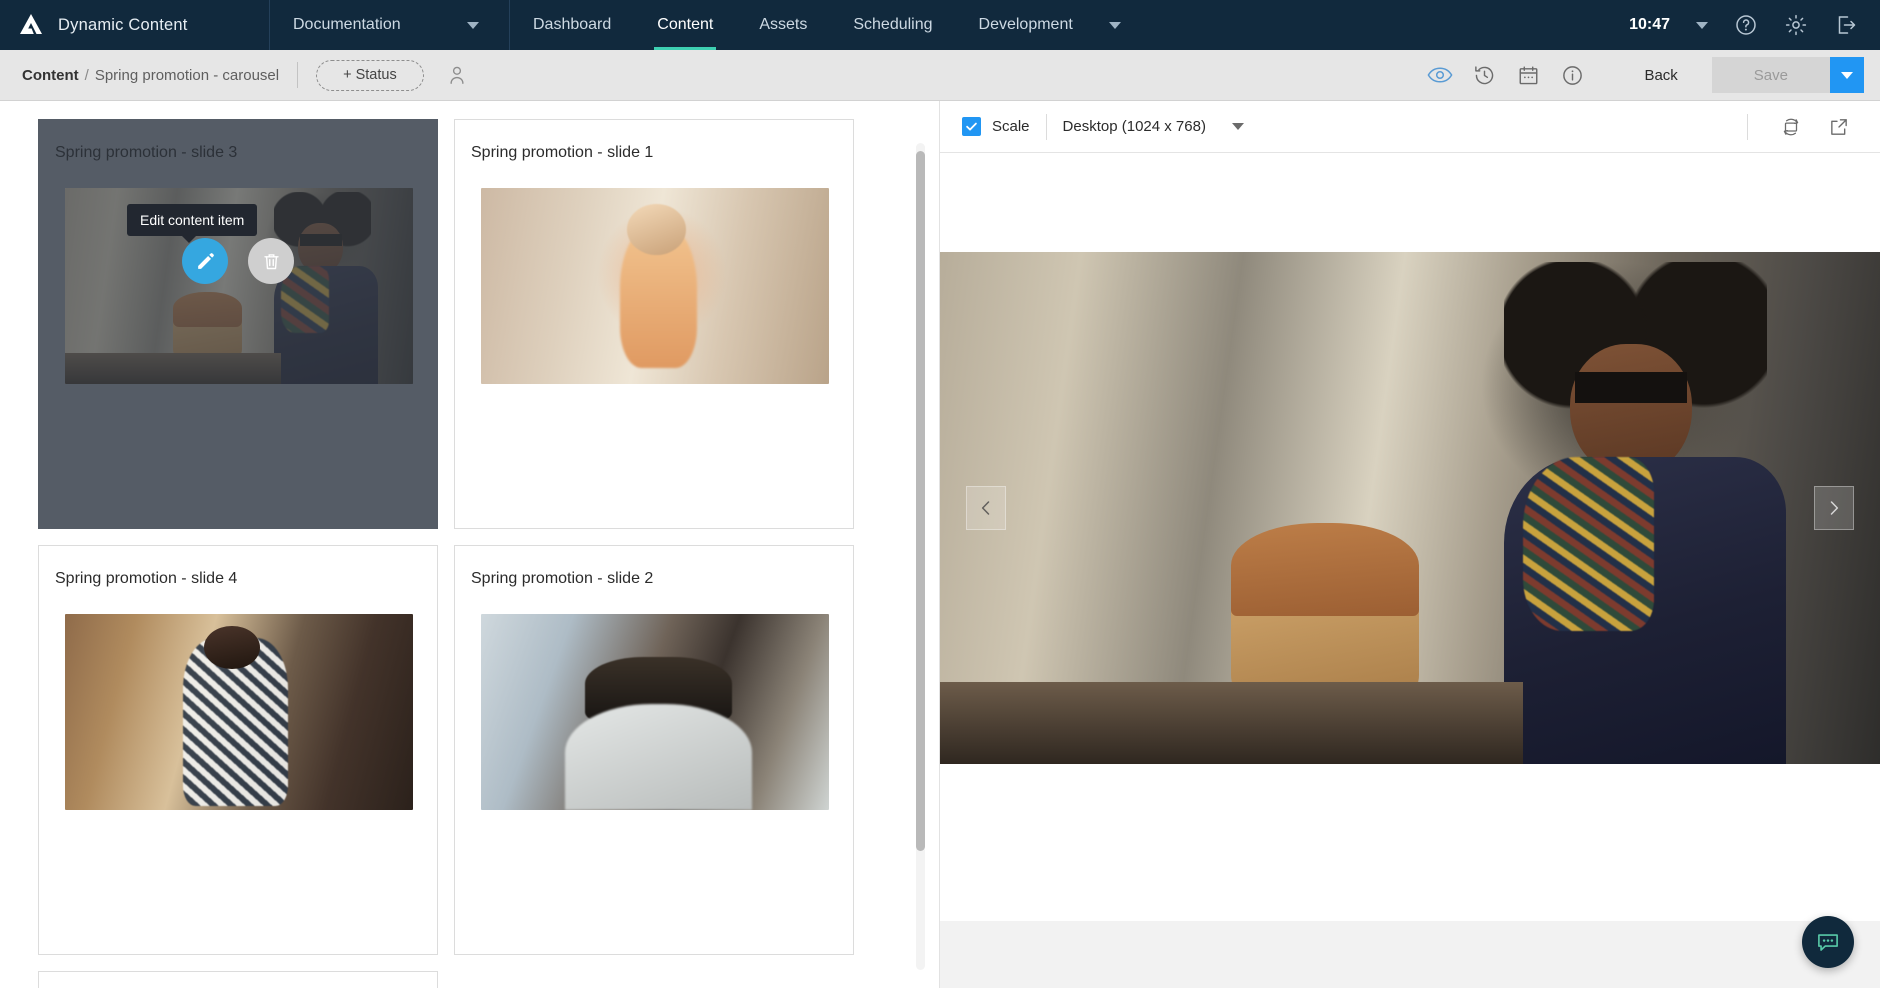  I want to click on card-title: Spring promotion - slide 4, so click(146, 578).